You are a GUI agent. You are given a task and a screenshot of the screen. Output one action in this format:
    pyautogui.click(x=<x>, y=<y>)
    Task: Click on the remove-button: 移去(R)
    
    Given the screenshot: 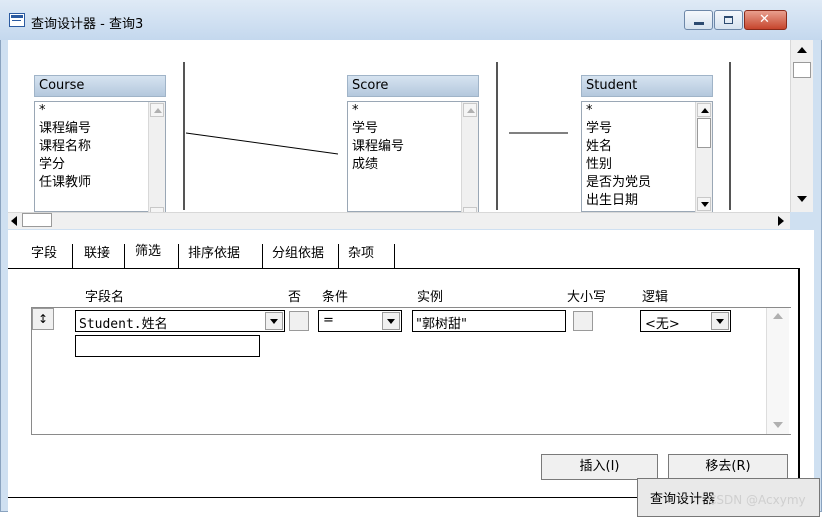 What is the action you would take?
    pyautogui.click(x=728, y=467)
    